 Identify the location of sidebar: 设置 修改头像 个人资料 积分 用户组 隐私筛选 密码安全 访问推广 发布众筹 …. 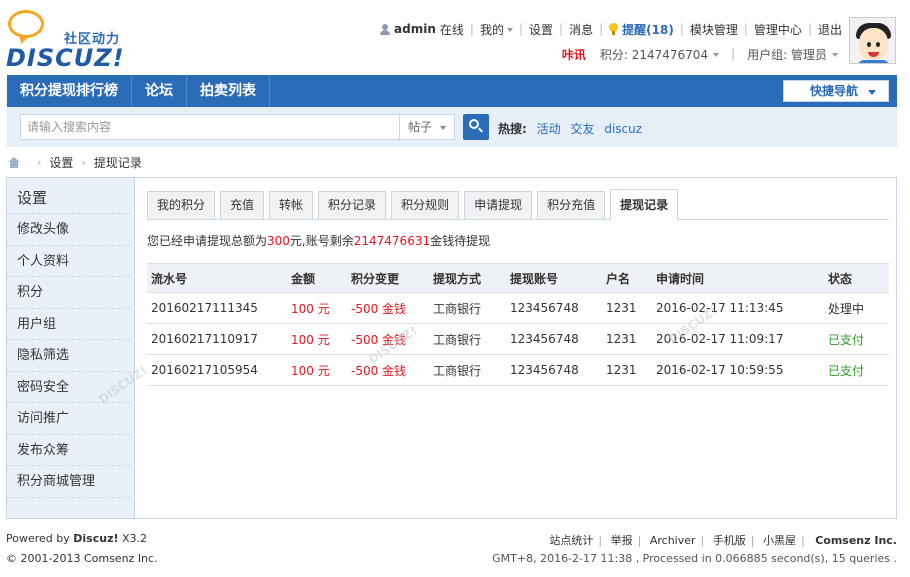
(71, 348).